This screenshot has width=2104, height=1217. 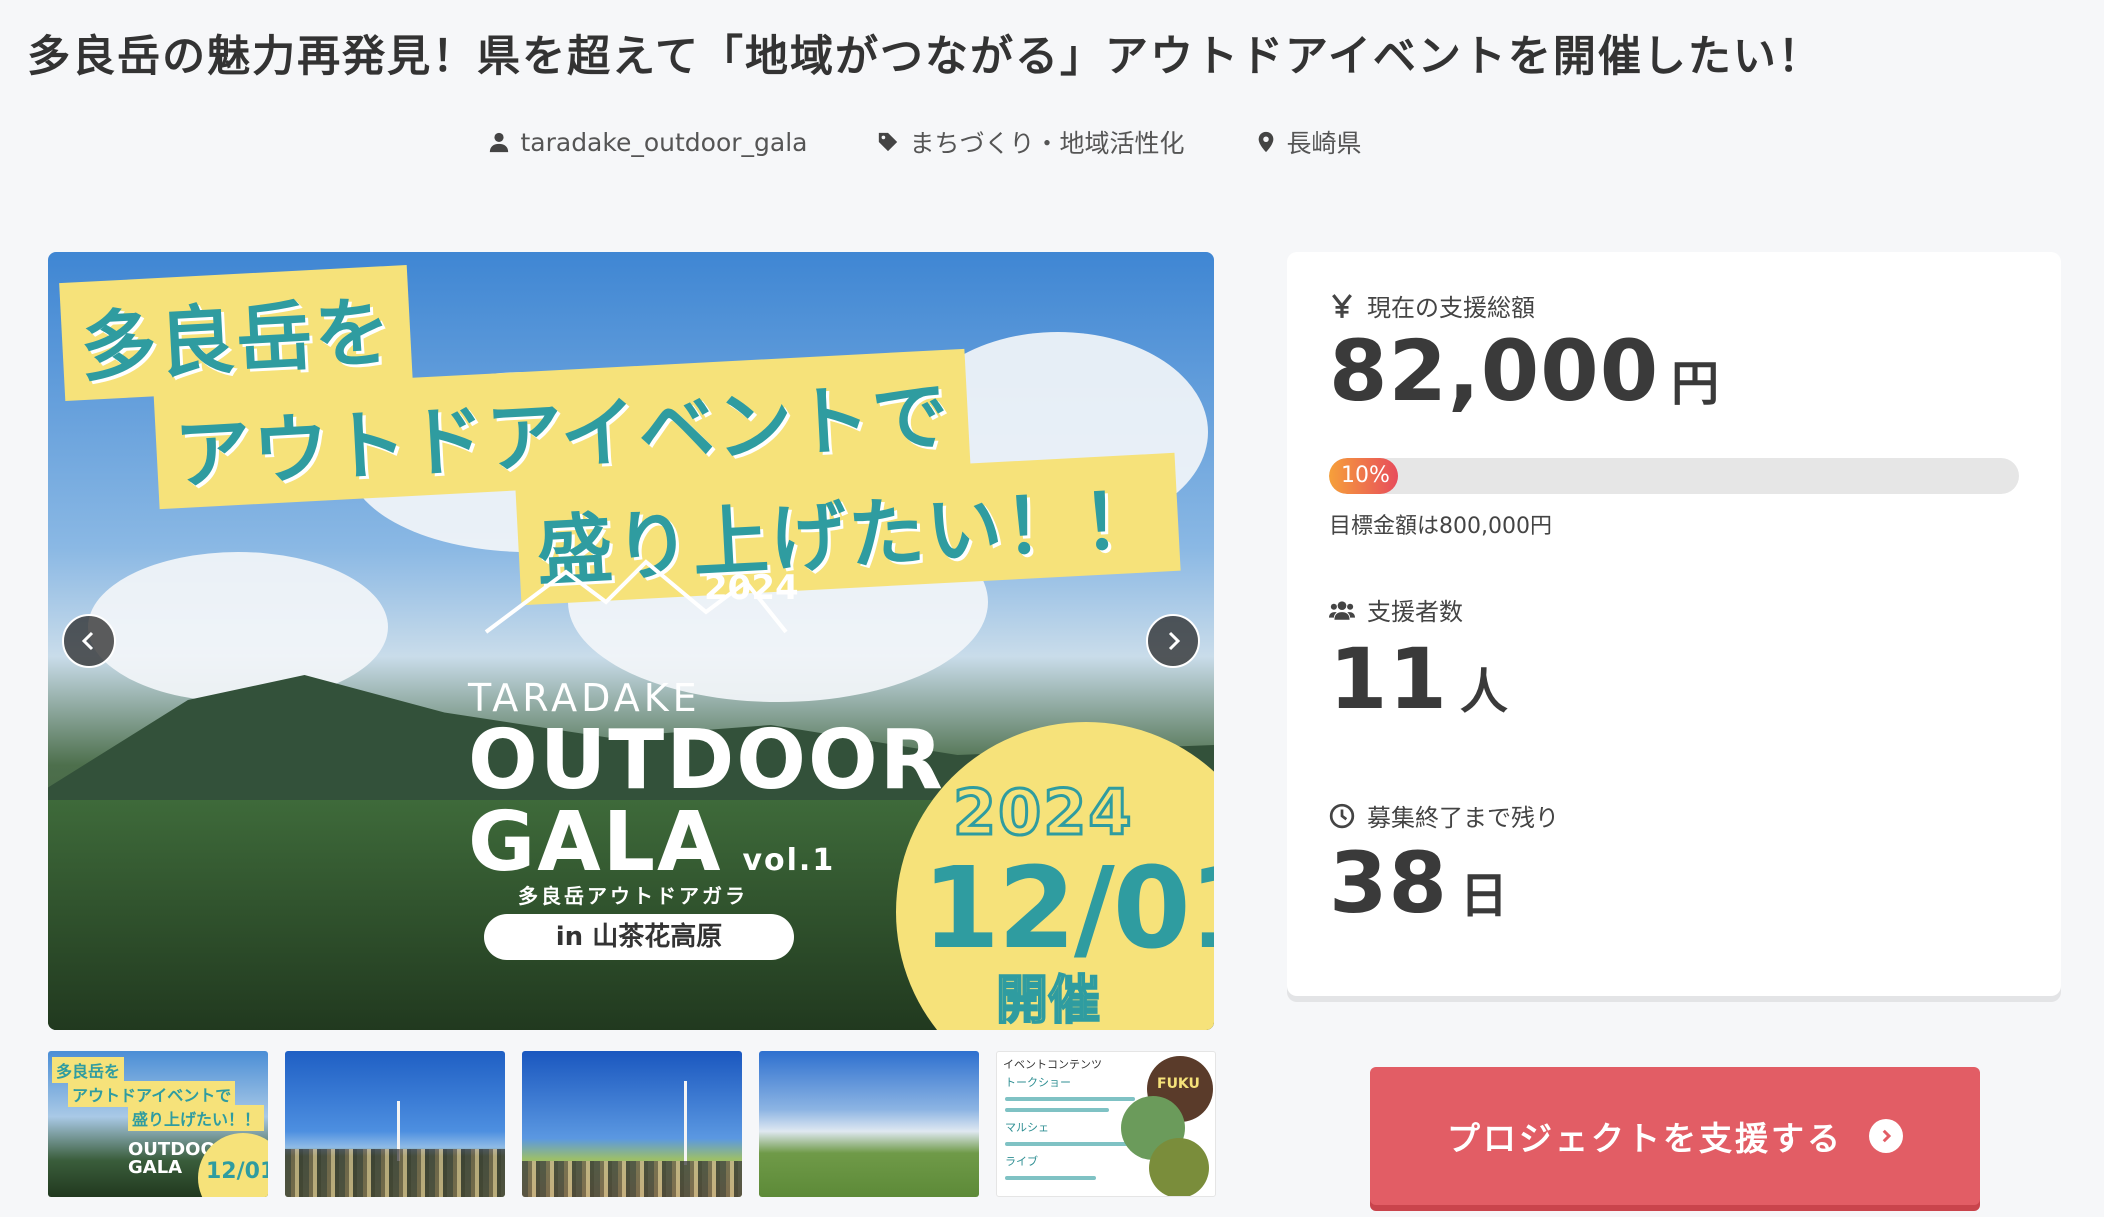 What do you see at coordinates (1265, 142) in the screenshot?
I see `map-pin-icon` at bounding box center [1265, 142].